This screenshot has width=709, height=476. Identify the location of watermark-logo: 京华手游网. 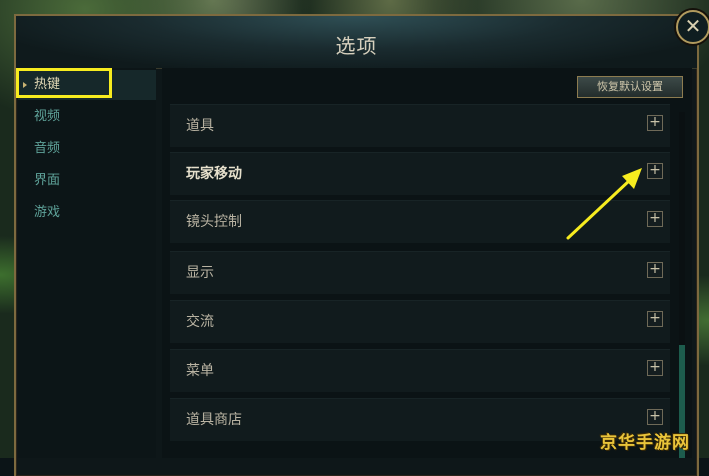
(645, 443).